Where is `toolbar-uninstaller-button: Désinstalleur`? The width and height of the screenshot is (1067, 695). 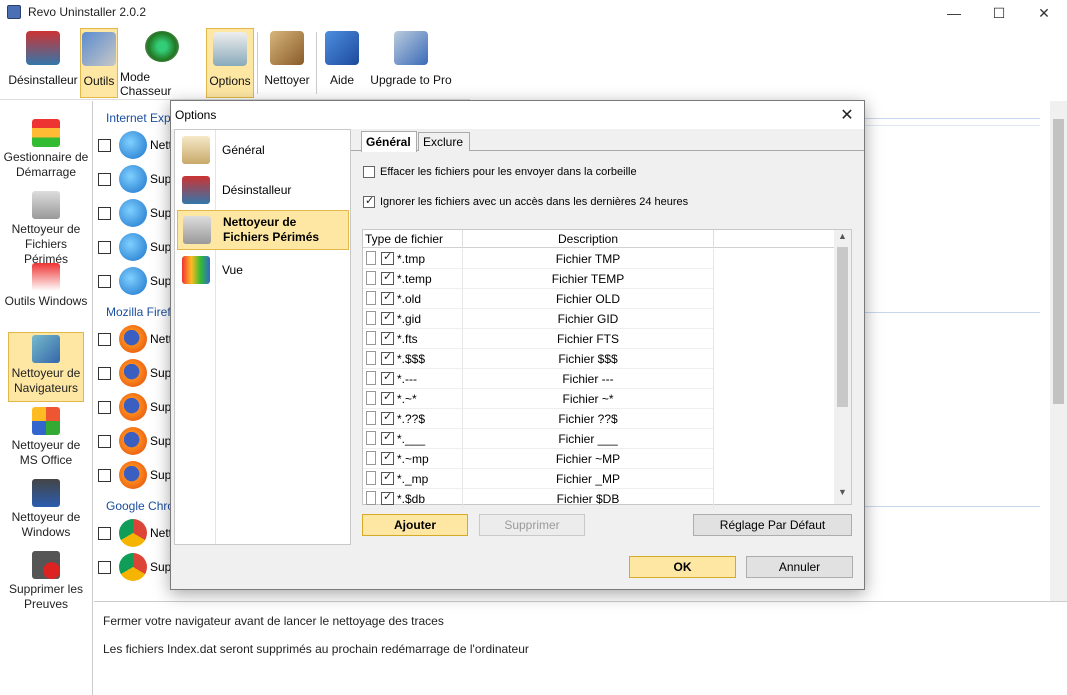 toolbar-uninstaller-button: Désinstalleur is located at coordinates (43, 63).